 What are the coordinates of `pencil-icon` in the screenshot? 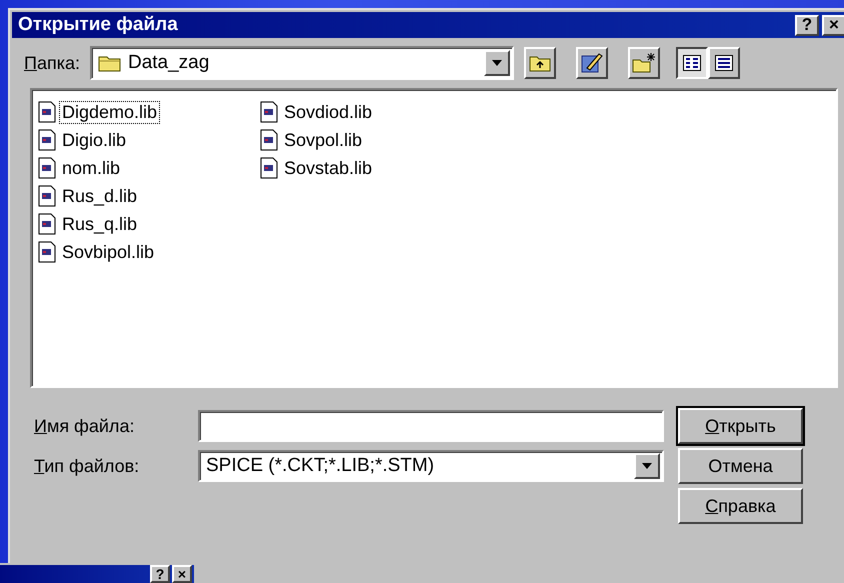 It's located at (591, 63).